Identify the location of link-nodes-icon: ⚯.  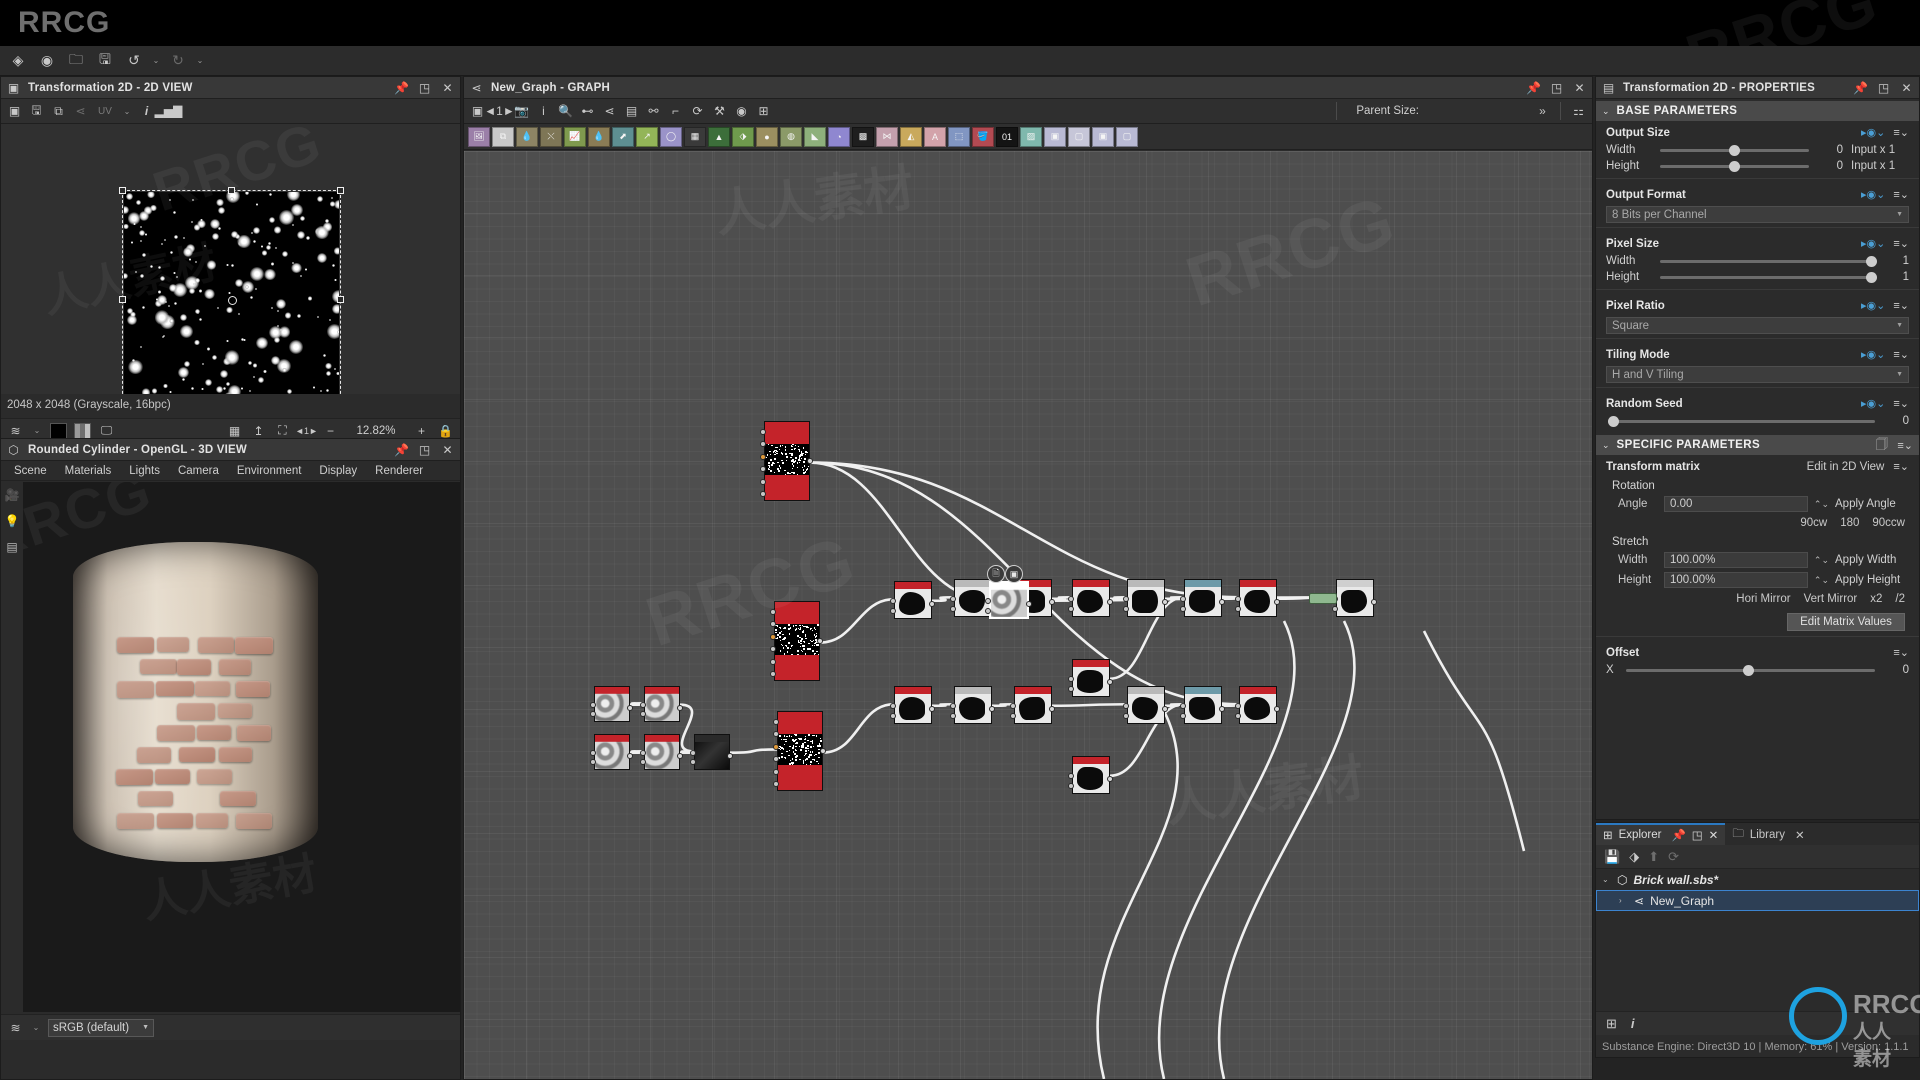
(653, 111).